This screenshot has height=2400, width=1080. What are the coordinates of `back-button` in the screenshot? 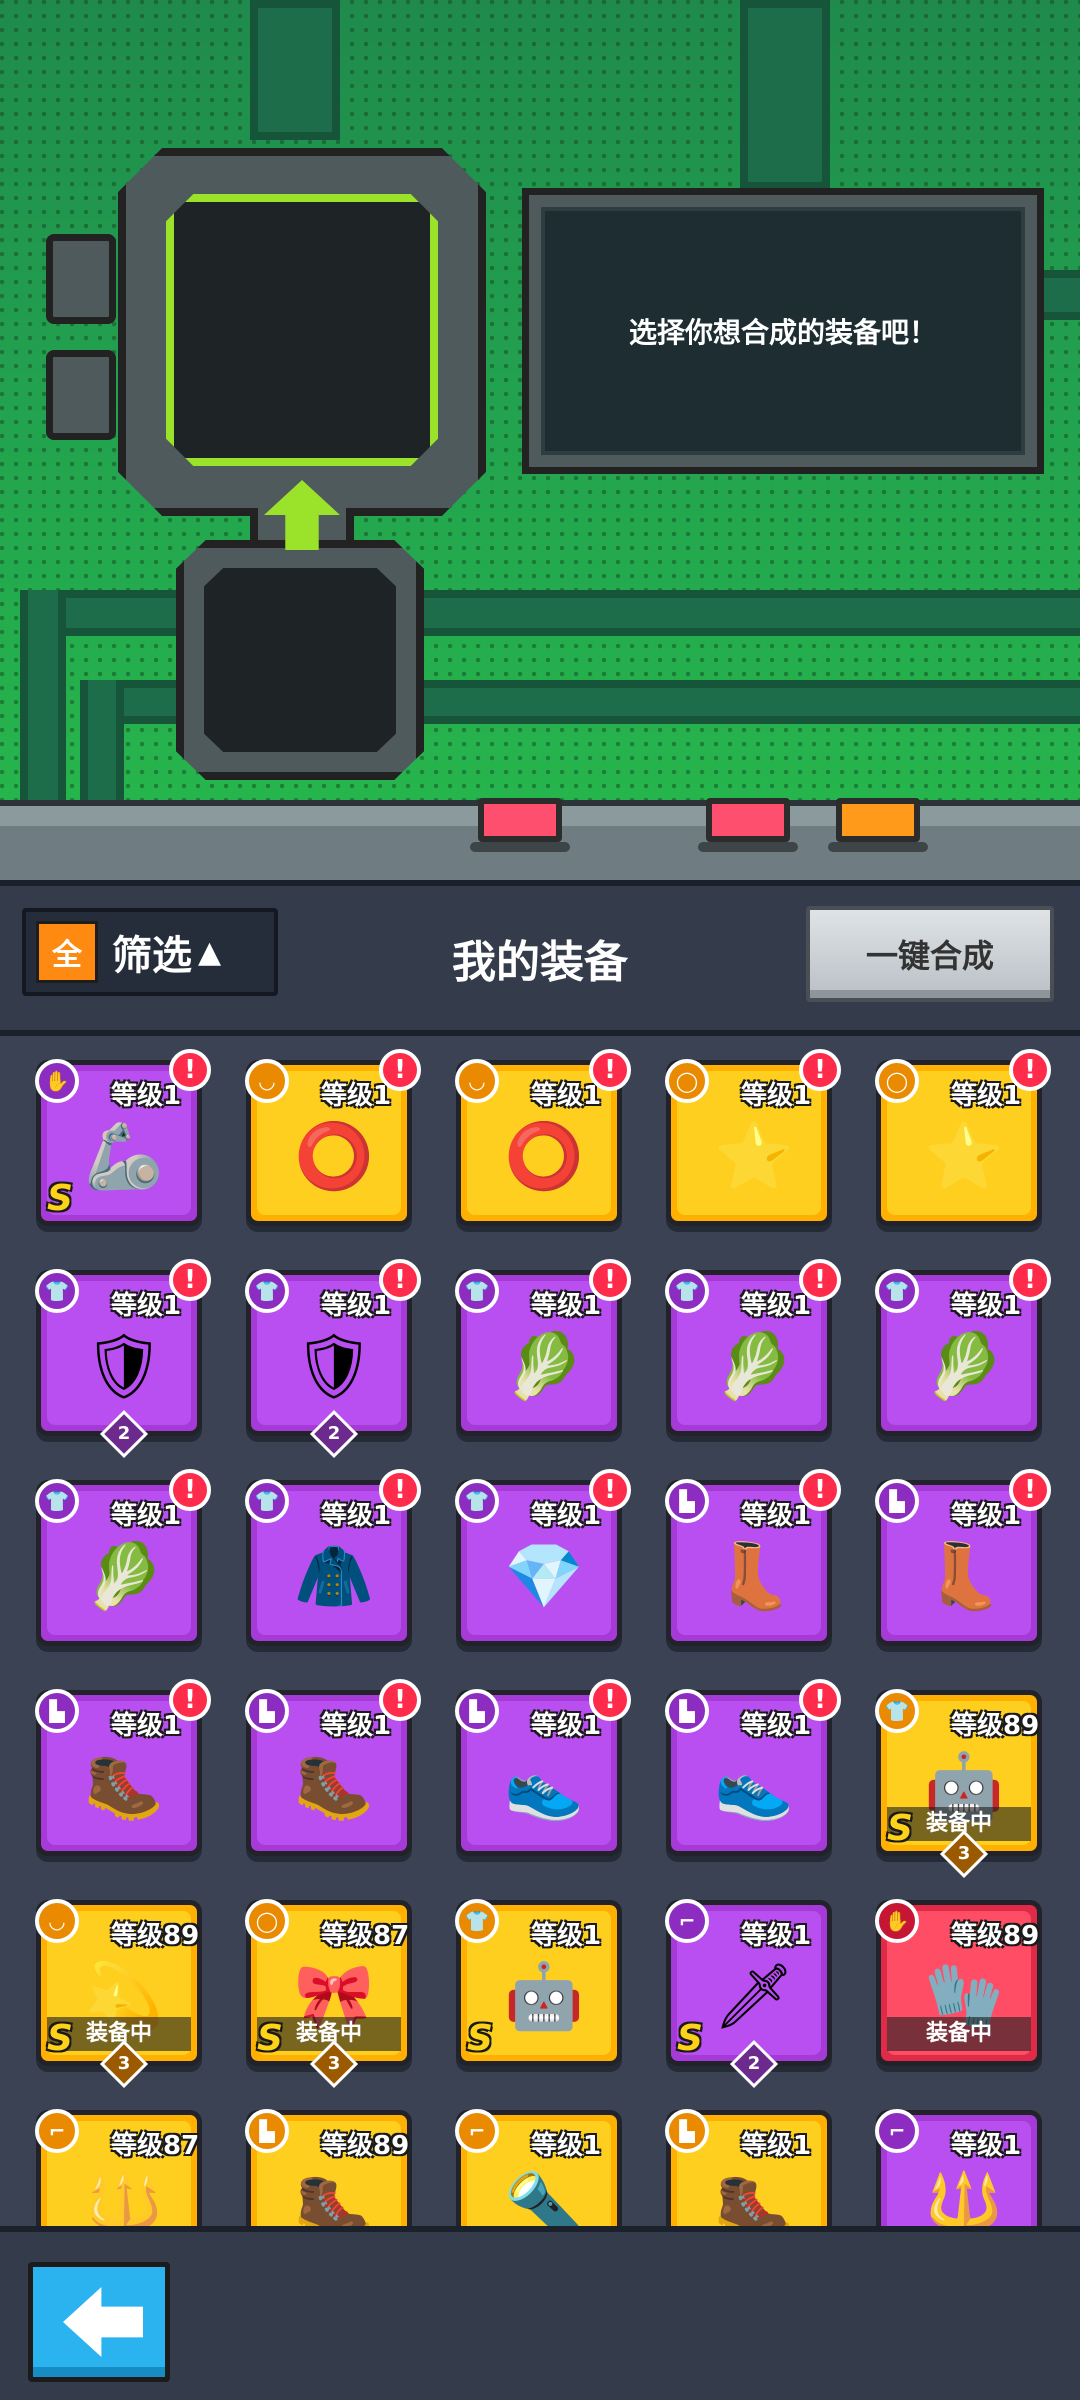 It's located at (99, 2322).